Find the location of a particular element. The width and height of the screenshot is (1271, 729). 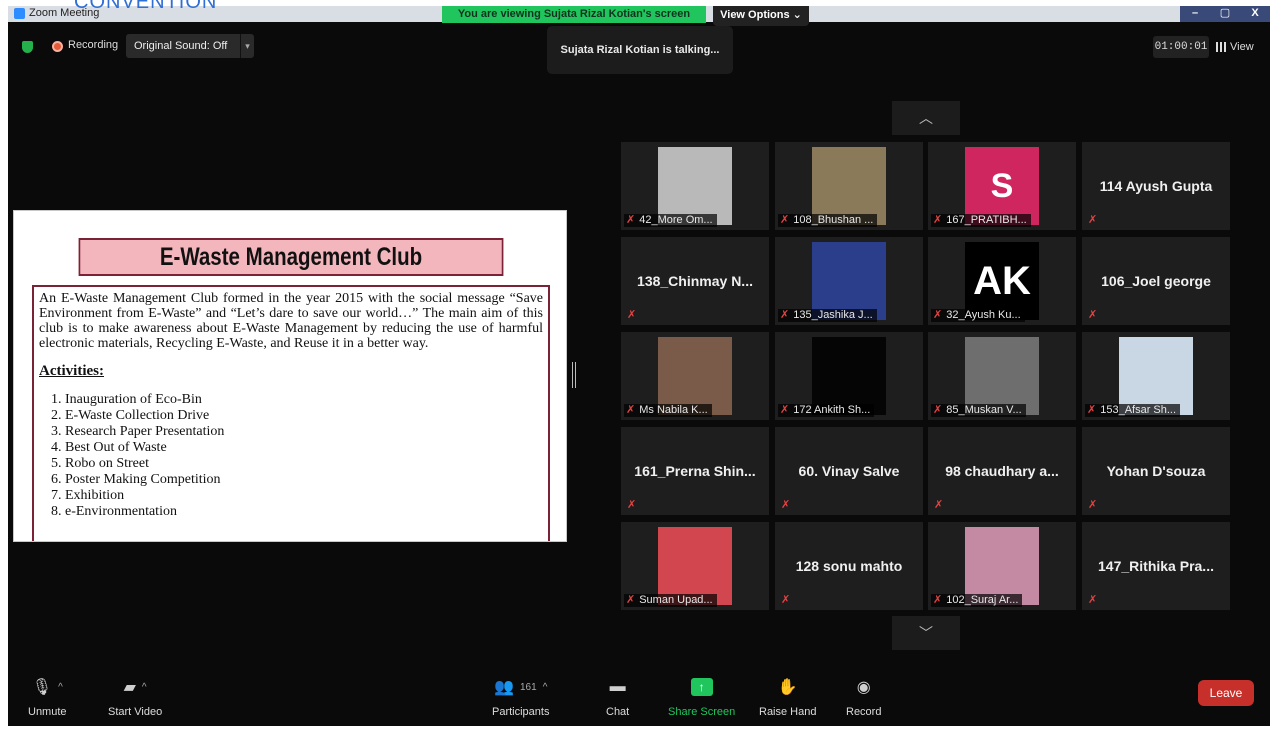

original-sound-button: Original Sound: Off ▾ is located at coordinates (190, 46).